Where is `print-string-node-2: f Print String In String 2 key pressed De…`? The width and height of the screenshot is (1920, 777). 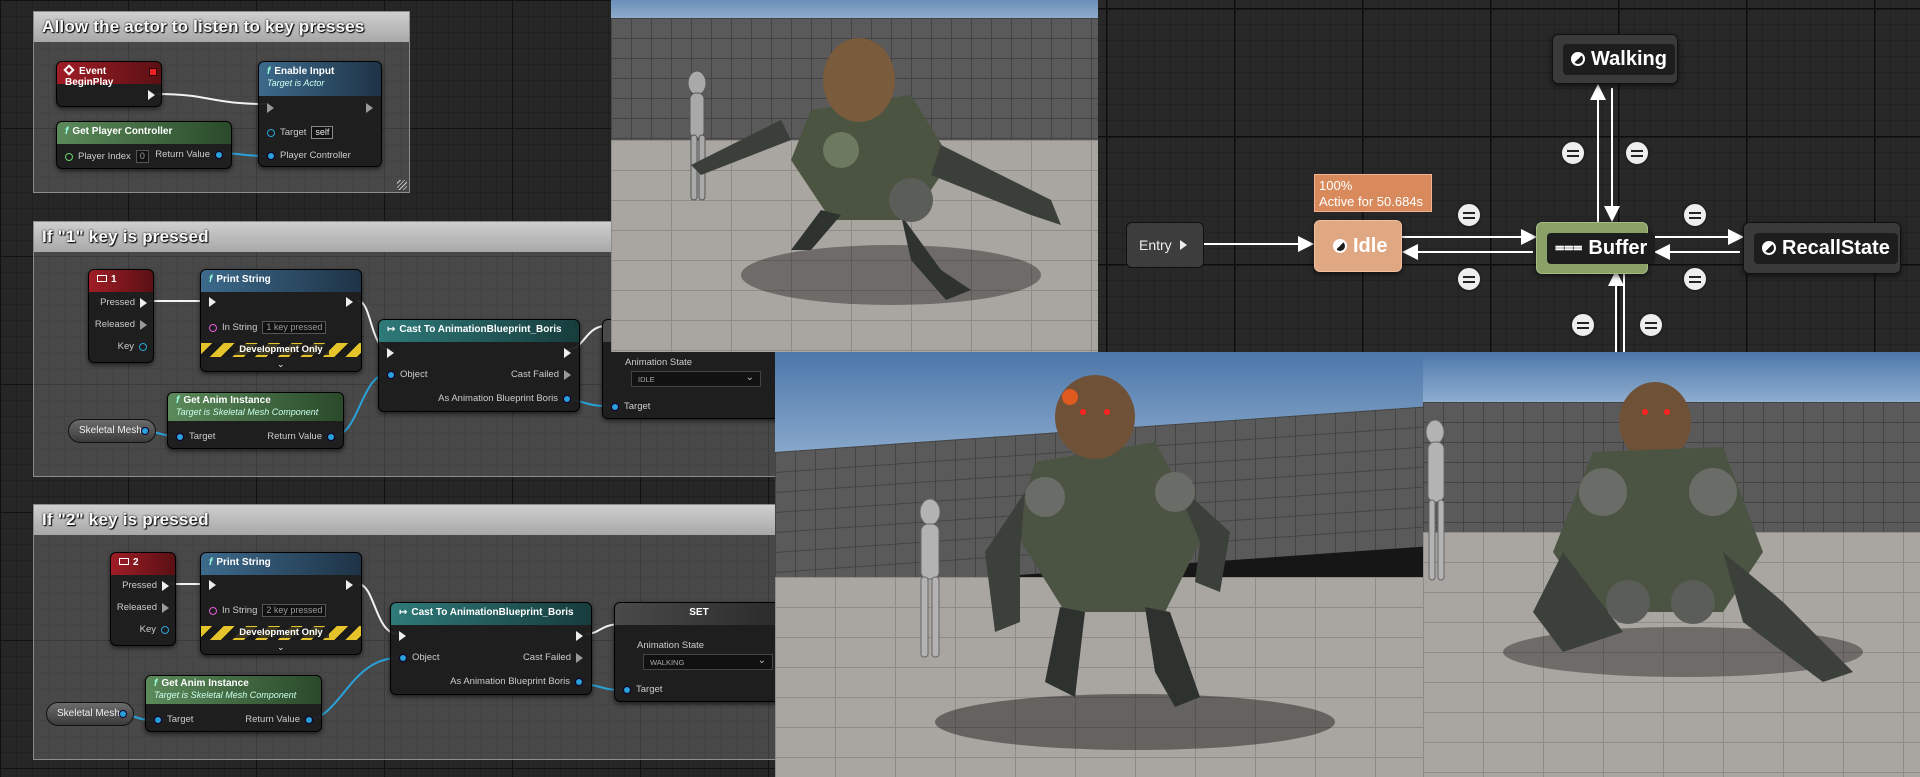
print-string-node-2: f Print String In String 2 key pressed De… is located at coordinates (281, 603).